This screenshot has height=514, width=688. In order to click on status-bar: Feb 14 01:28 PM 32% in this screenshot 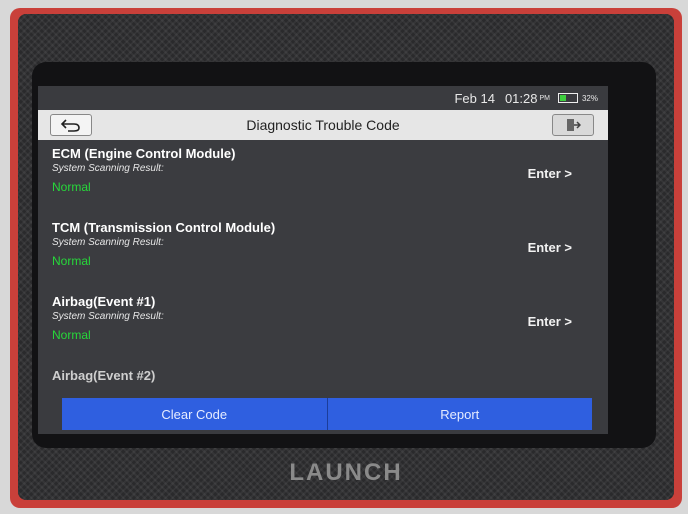, I will do `click(323, 98)`.